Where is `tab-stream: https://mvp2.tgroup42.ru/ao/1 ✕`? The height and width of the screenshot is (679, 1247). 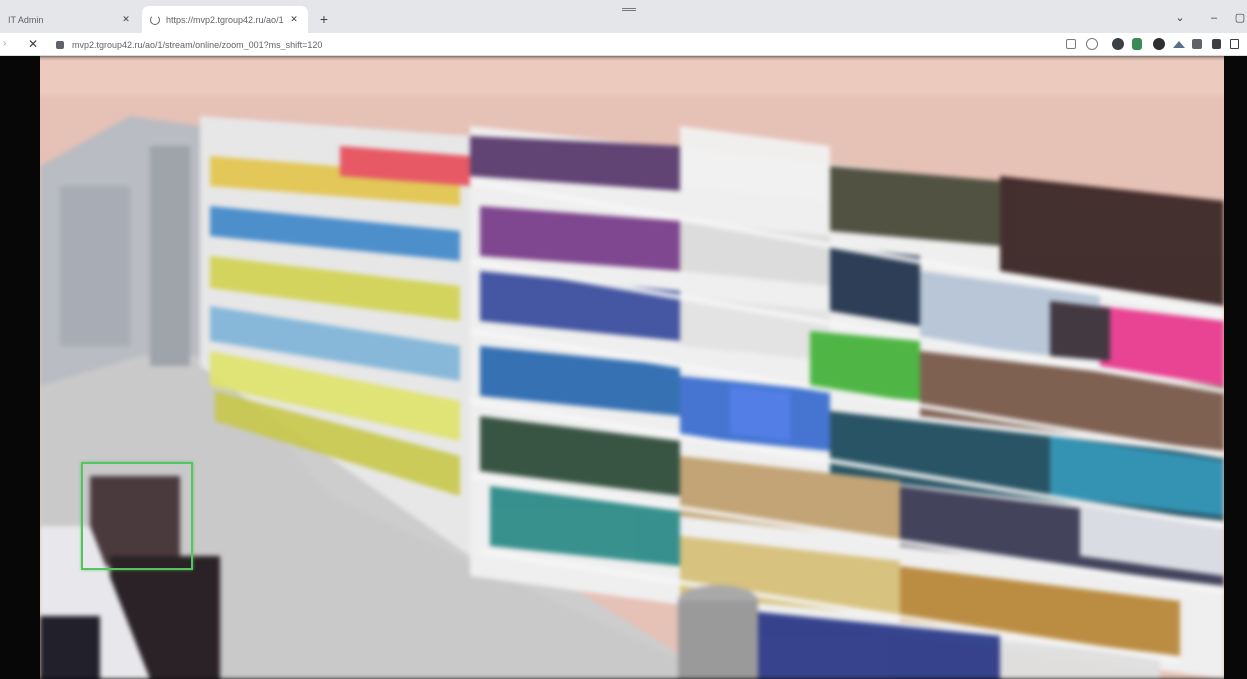
tab-stream: https://mvp2.tgroup42.ru/ao/1 ✕ is located at coordinates (225, 19).